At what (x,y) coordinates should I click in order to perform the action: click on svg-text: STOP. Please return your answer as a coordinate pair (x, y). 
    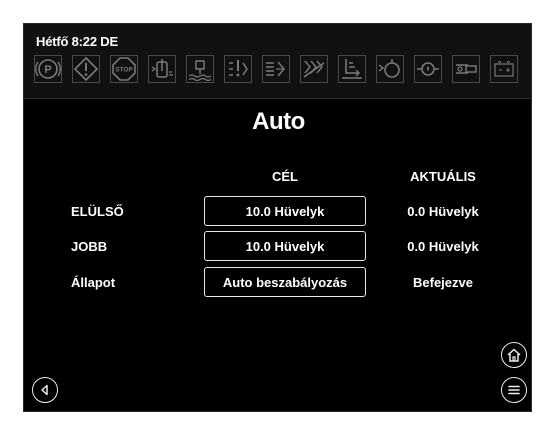
    Looking at the image, I should click on (124, 70).